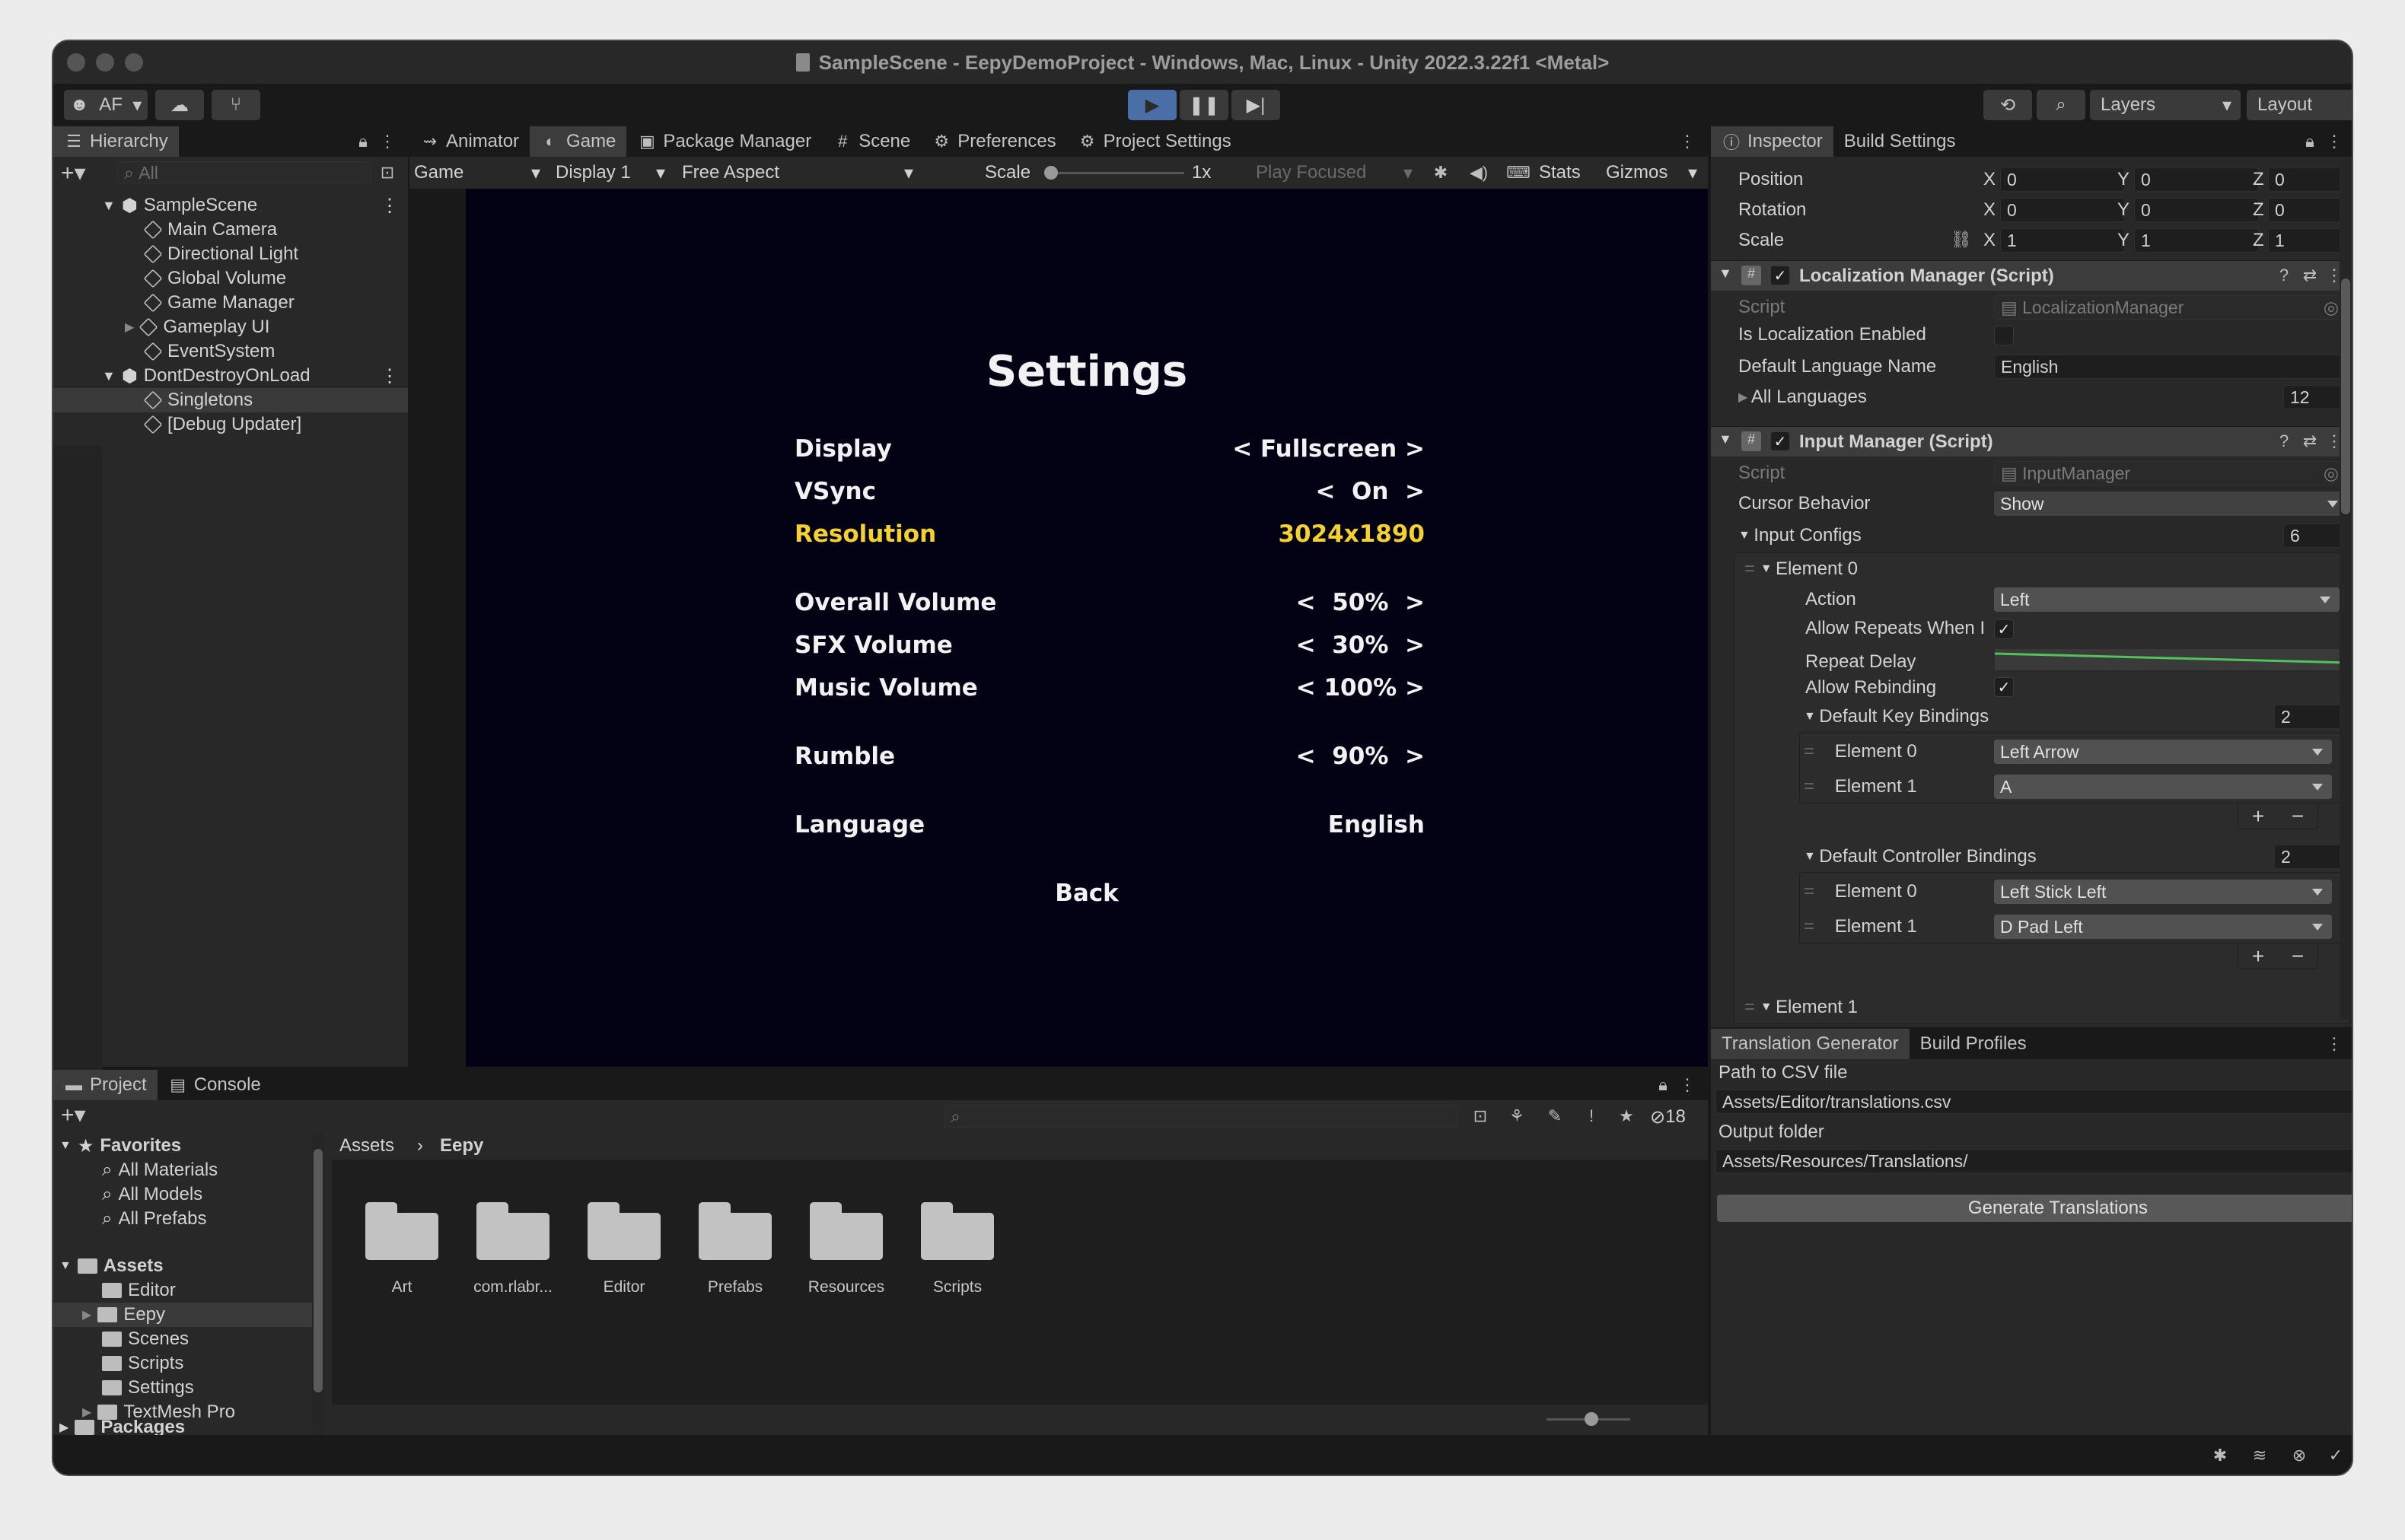 This screenshot has height=1540, width=2405. What do you see at coordinates (512, 1231) in the screenshot?
I see `folder-com-icon` at bounding box center [512, 1231].